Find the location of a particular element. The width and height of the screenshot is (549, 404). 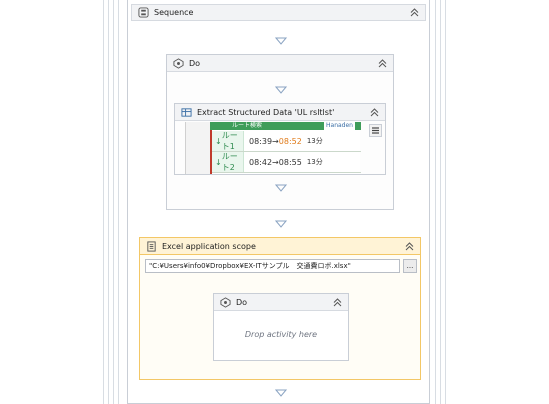

do-inner-header: Do is located at coordinates (281, 302).